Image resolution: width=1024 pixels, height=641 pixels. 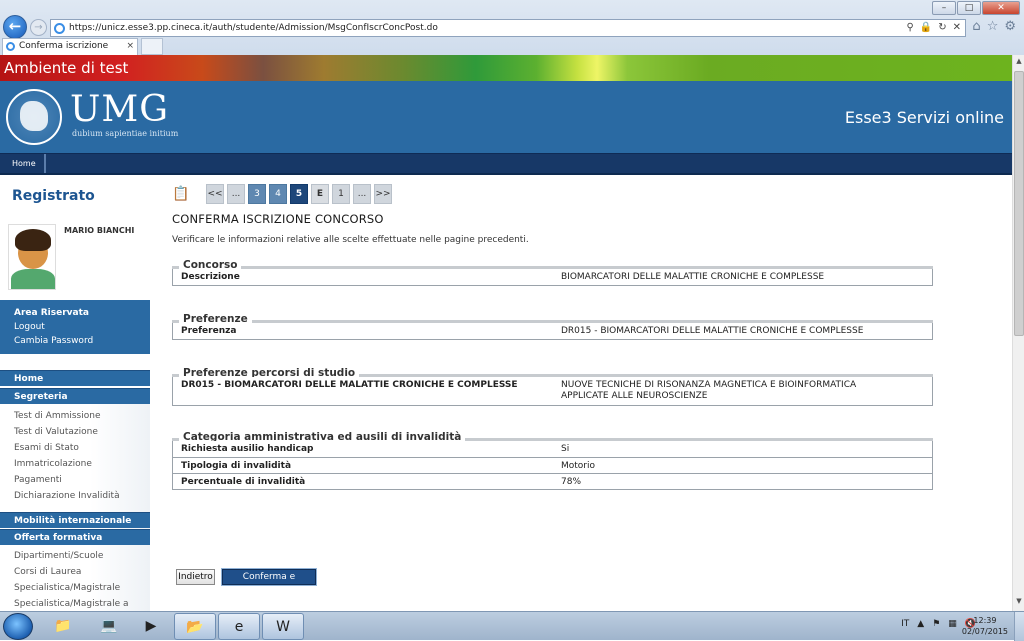 I want to click on home-icon: ⌂, so click(x=976, y=26).